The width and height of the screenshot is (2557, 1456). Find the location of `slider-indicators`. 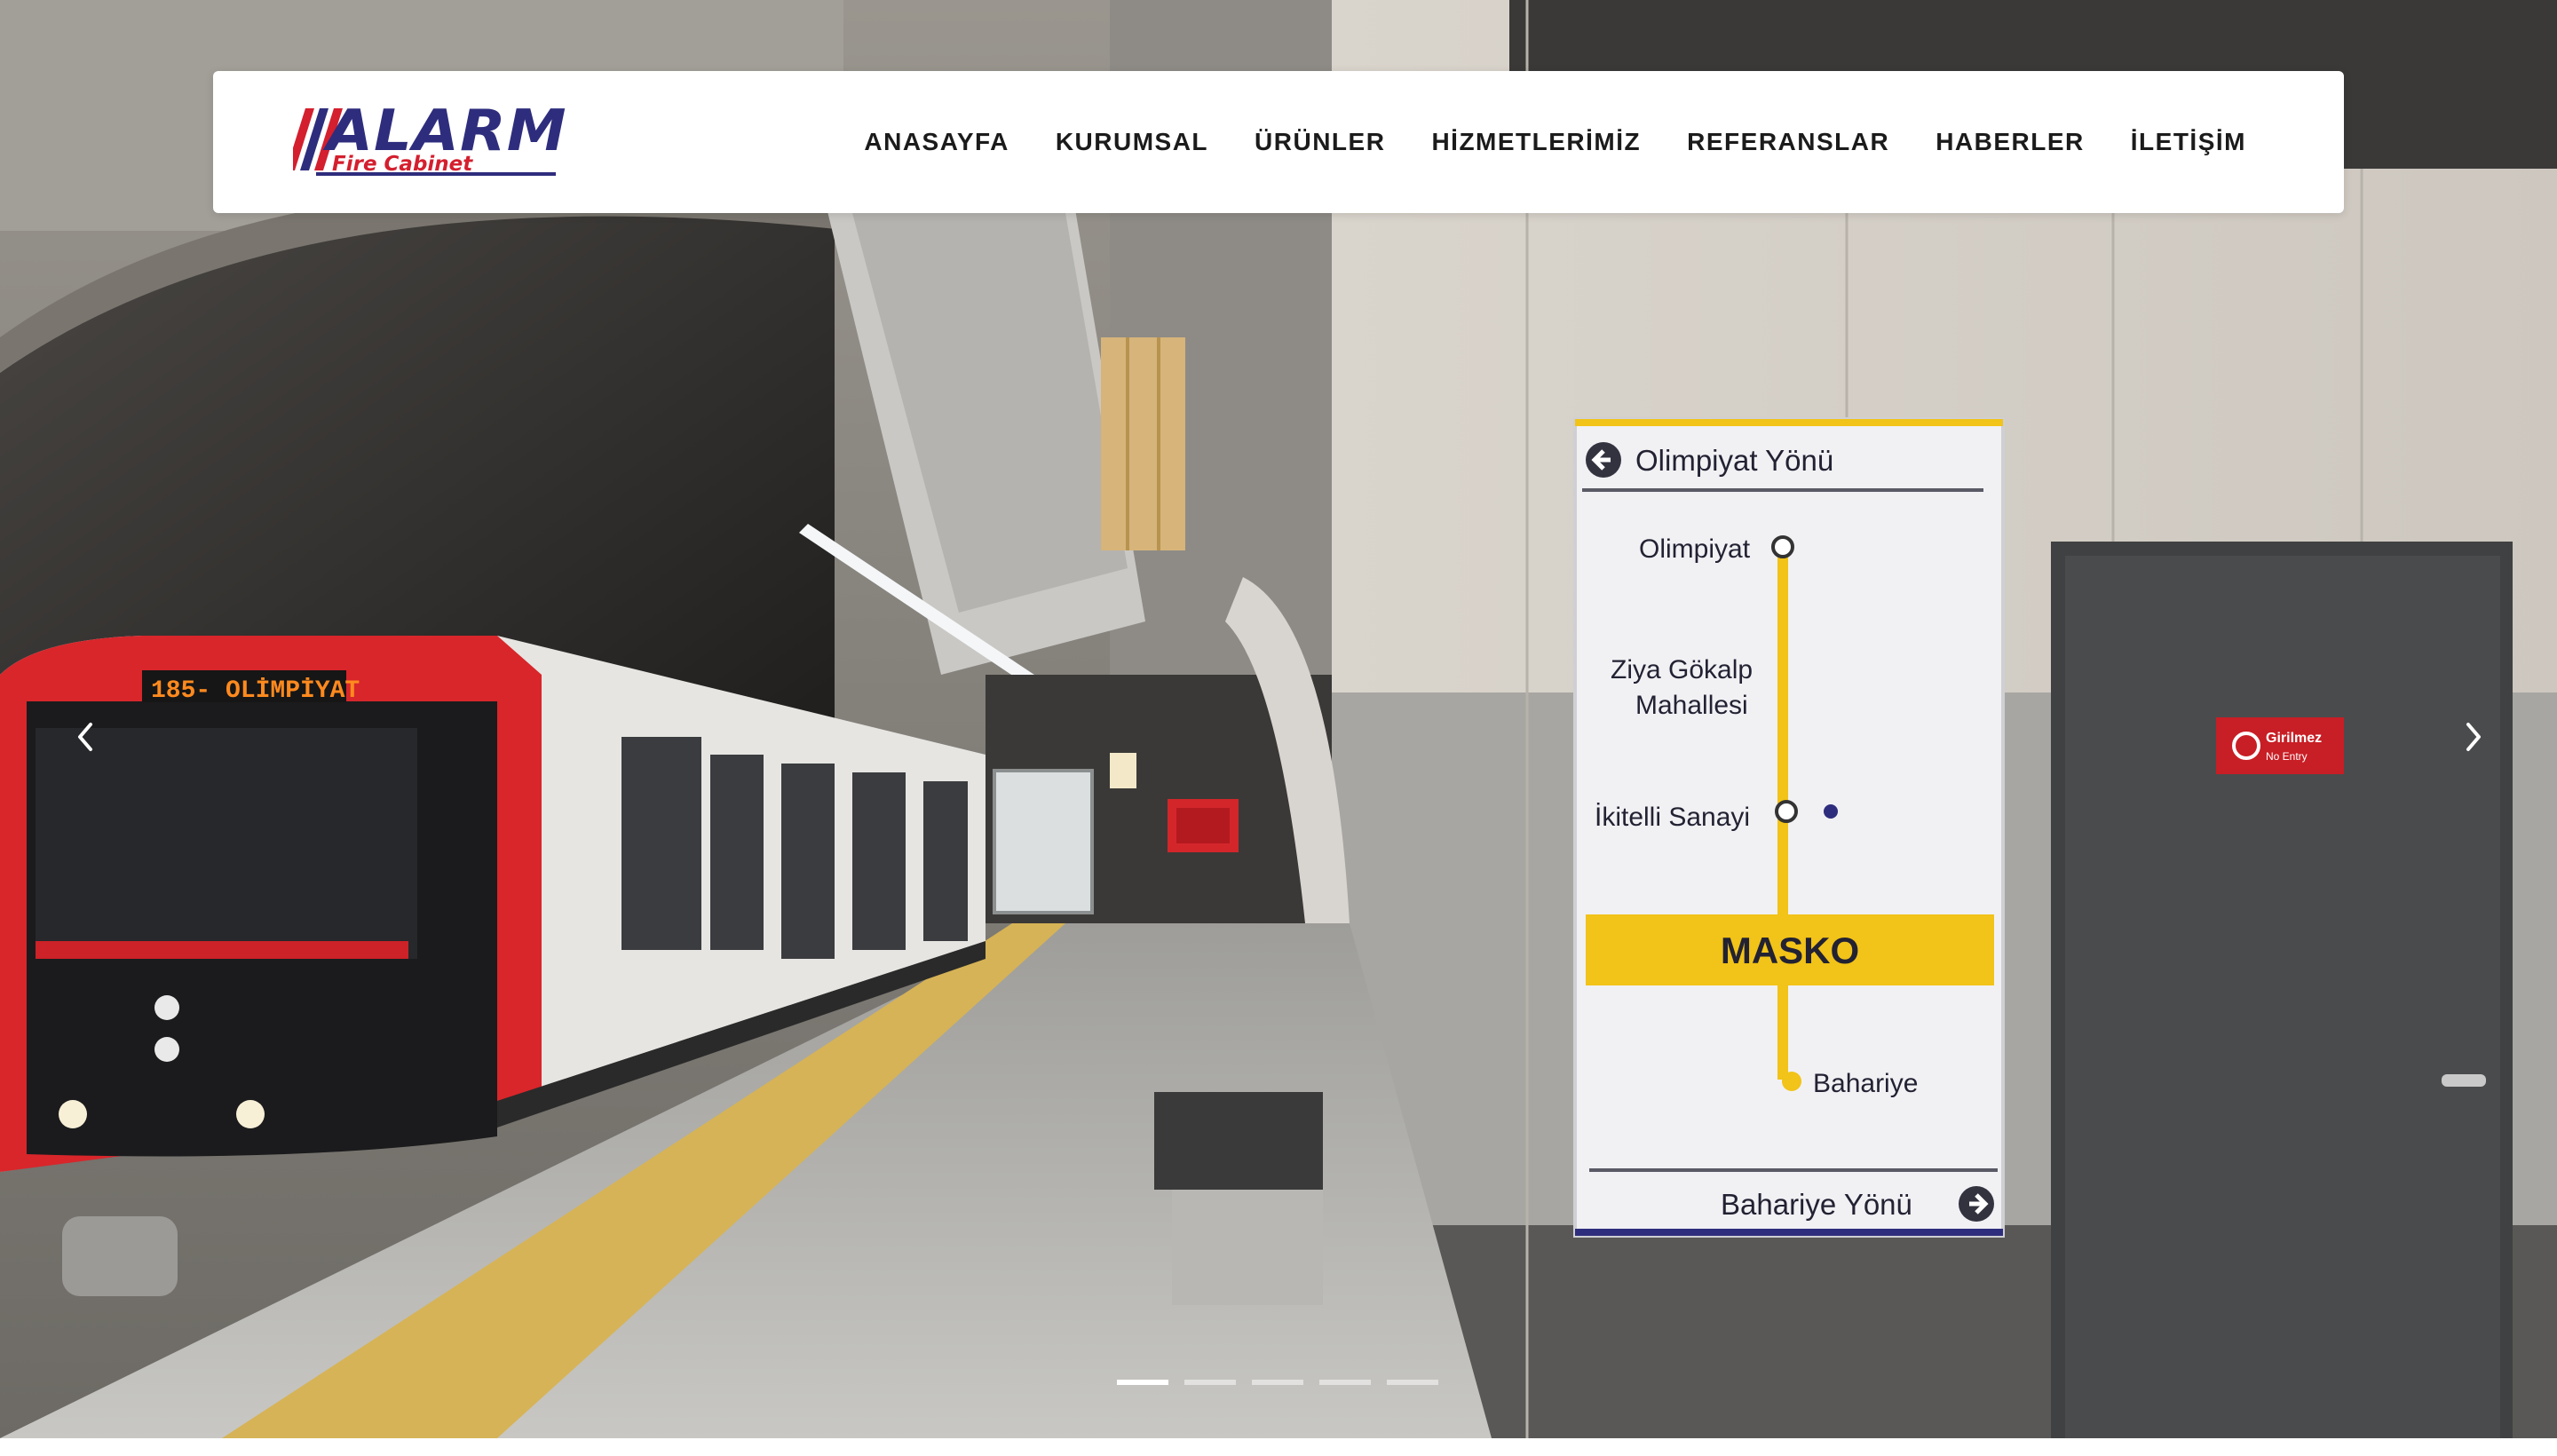

slider-indicators is located at coordinates (1277, 1382).